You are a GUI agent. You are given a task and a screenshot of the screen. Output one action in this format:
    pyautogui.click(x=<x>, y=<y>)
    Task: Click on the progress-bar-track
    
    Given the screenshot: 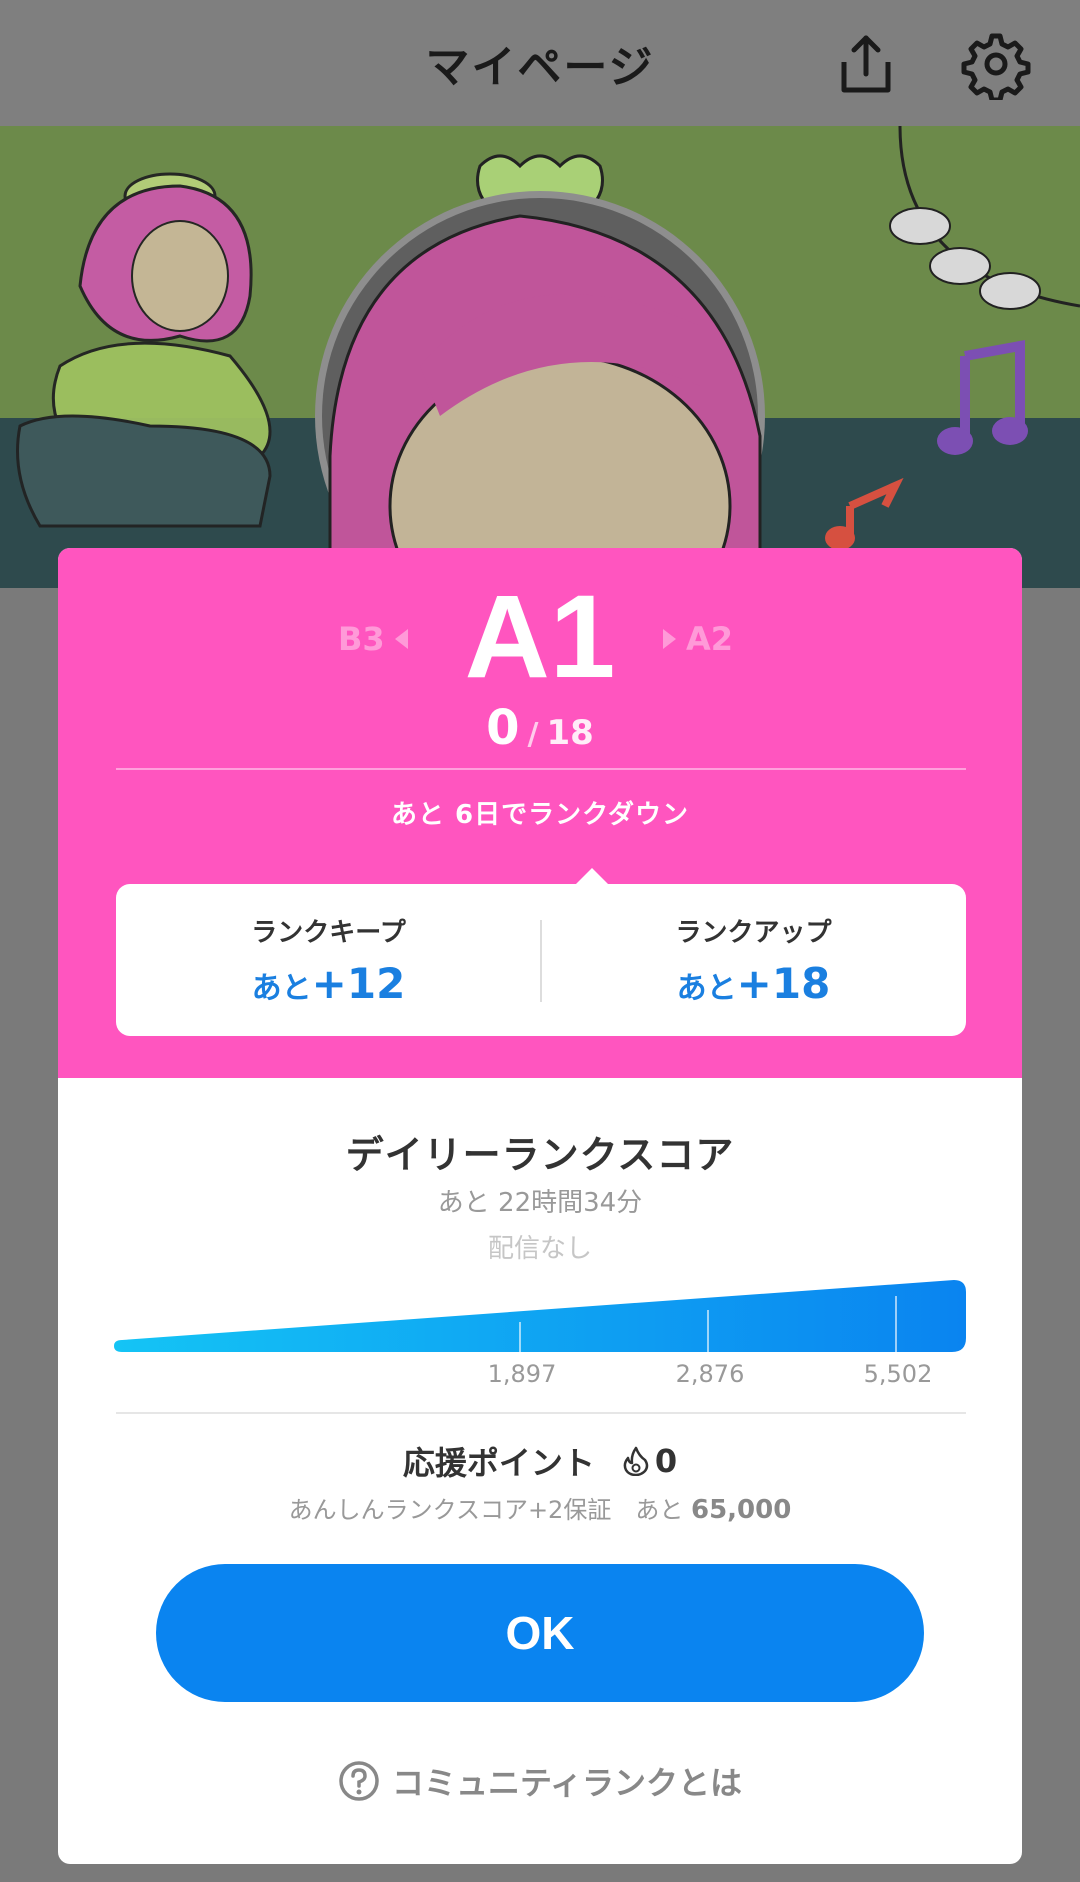 What is the action you would take?
    pyautogui.click(x=540, y=1316)
    